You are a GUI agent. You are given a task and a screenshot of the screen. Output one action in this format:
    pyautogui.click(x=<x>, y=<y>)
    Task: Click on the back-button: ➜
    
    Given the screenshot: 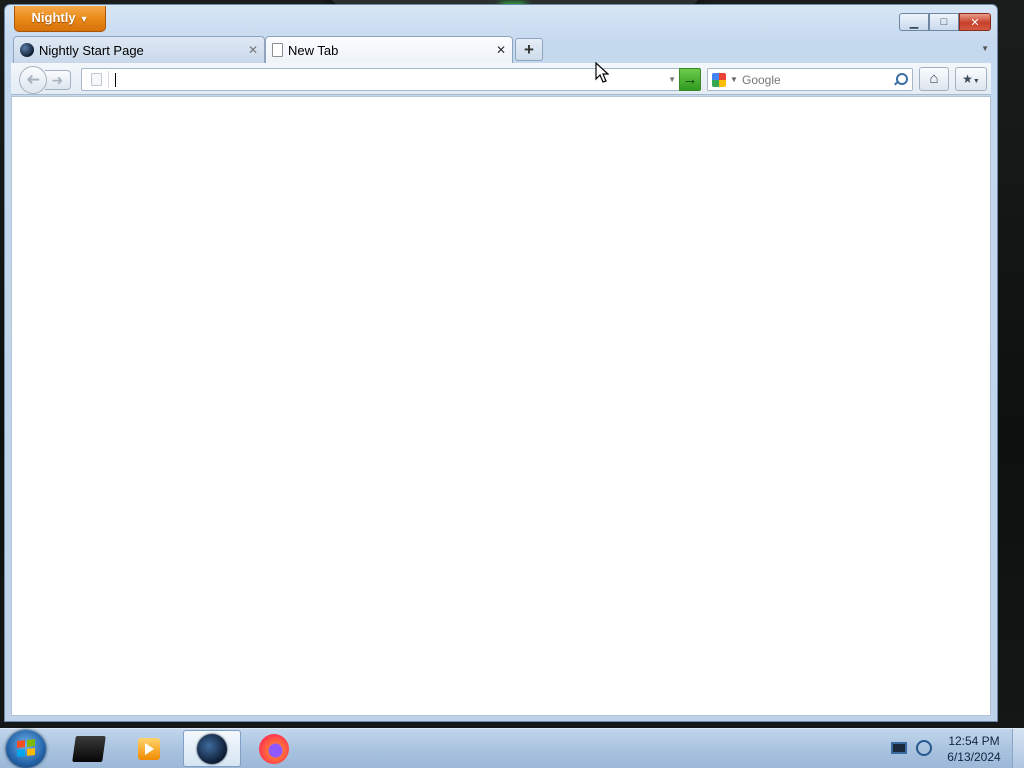 What is the action you would take?
    pyautogui.click(x=33, y=80)
    